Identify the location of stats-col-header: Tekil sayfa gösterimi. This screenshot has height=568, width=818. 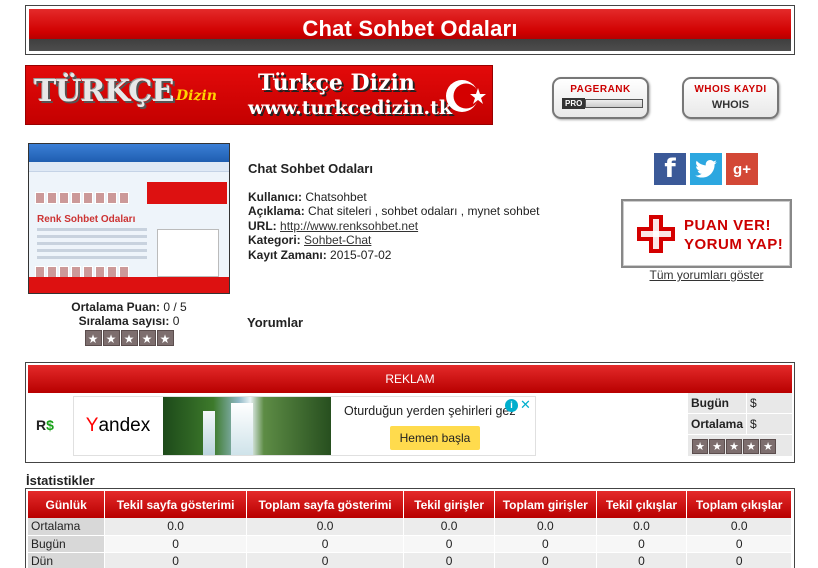
(175, 504).